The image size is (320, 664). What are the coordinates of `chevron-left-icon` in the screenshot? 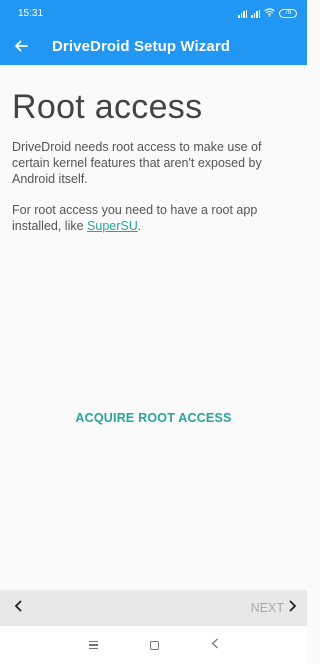 It's located at (18, 608).